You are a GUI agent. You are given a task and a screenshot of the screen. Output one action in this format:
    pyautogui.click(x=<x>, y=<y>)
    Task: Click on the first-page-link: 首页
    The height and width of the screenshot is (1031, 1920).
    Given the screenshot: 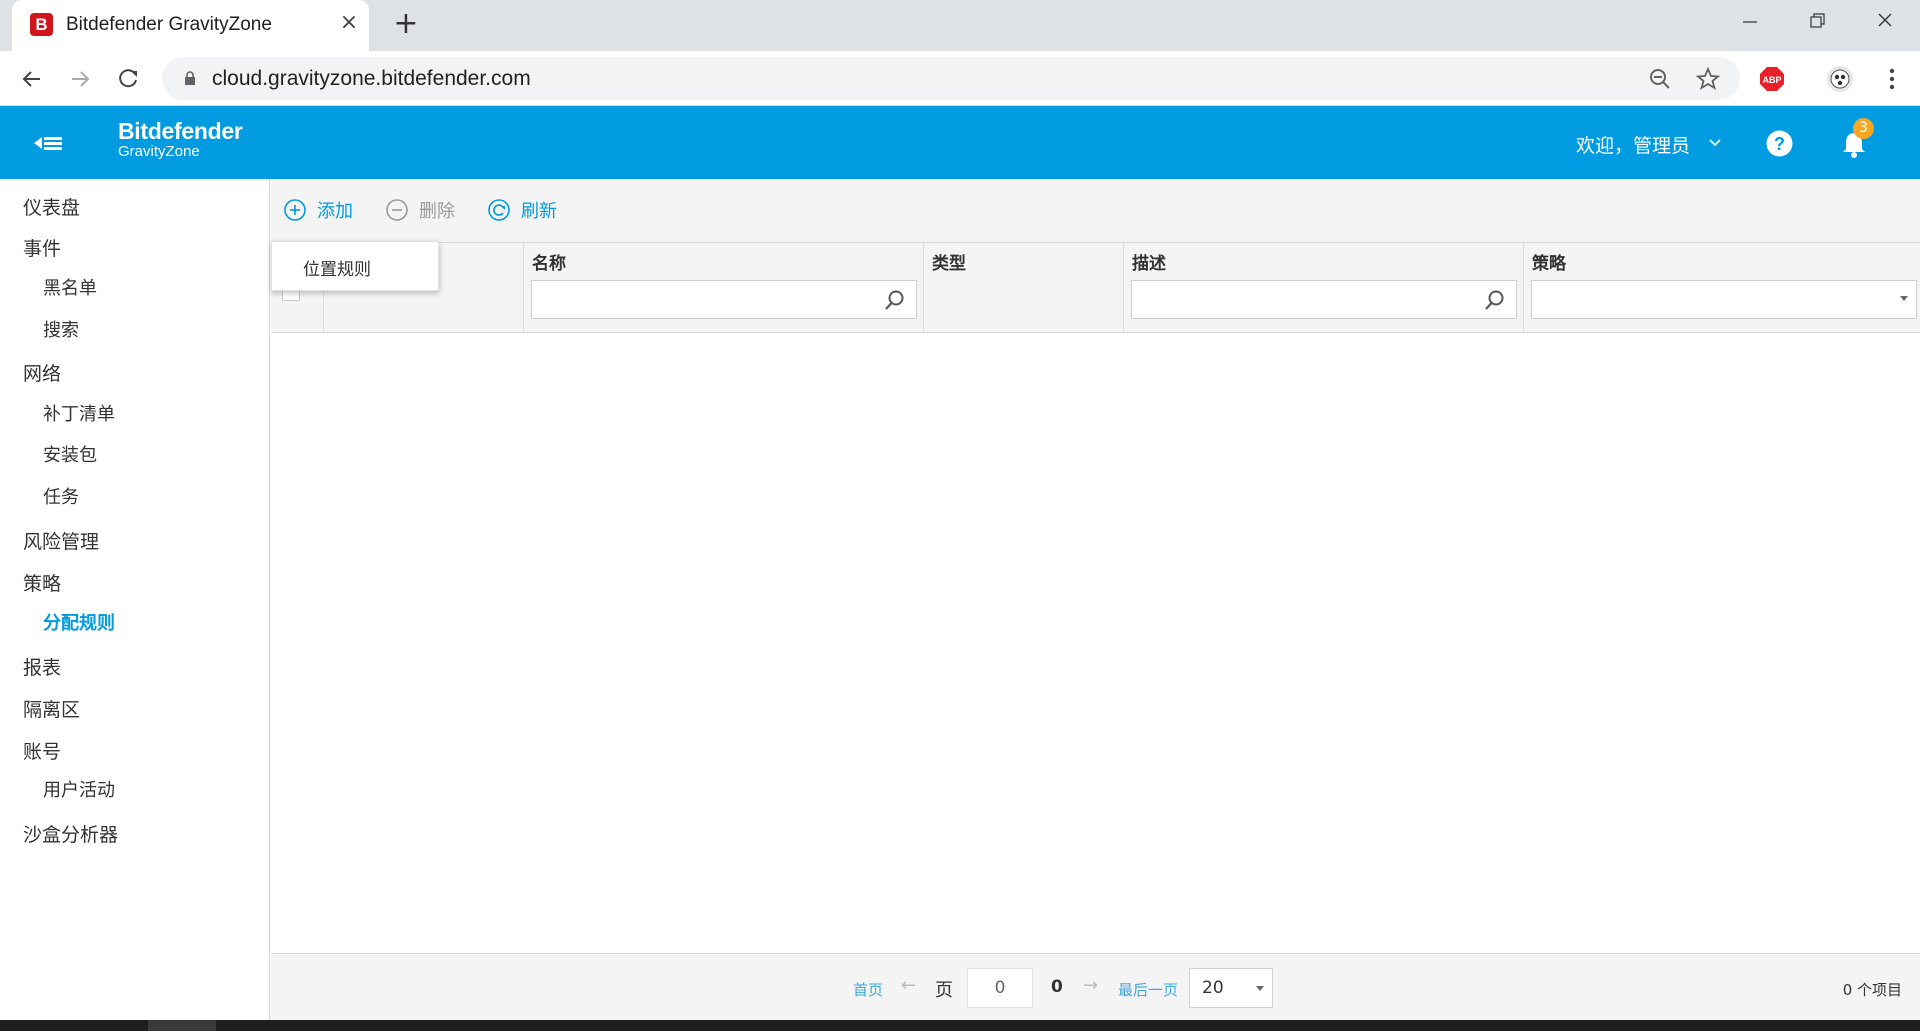 What is the action you would take?
    pyautogui.click(x=868, y=989)
    